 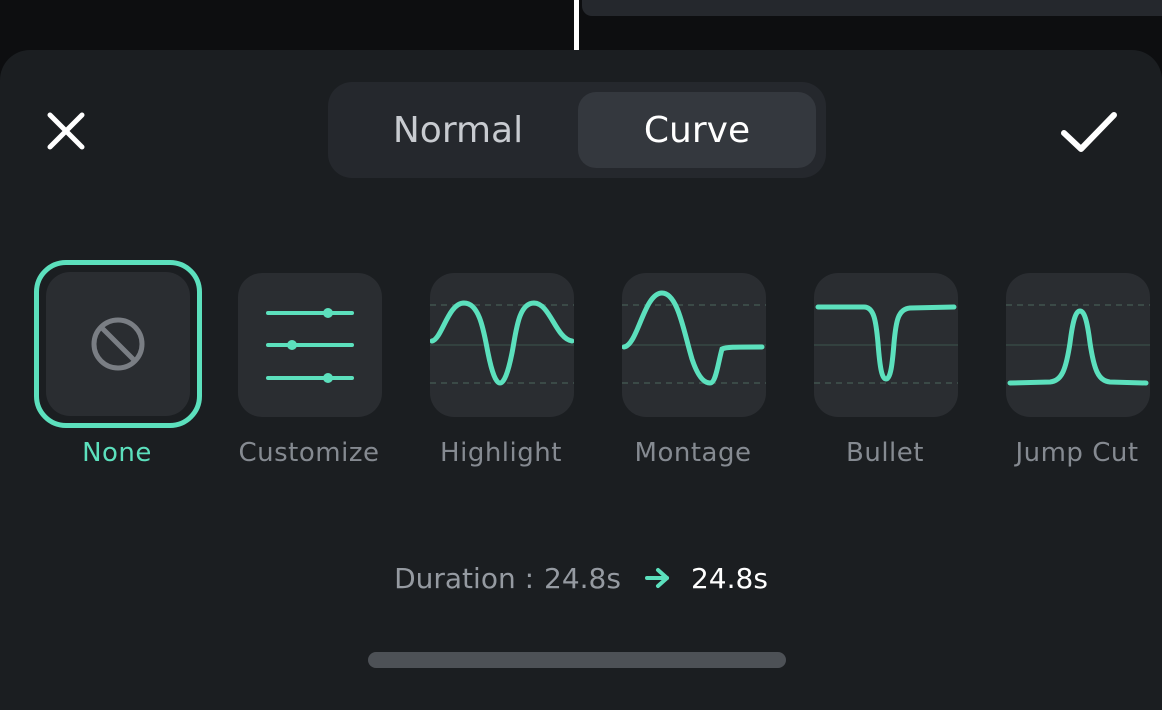 I want to click on checkmark-icon, so click(x=1089, y=132).